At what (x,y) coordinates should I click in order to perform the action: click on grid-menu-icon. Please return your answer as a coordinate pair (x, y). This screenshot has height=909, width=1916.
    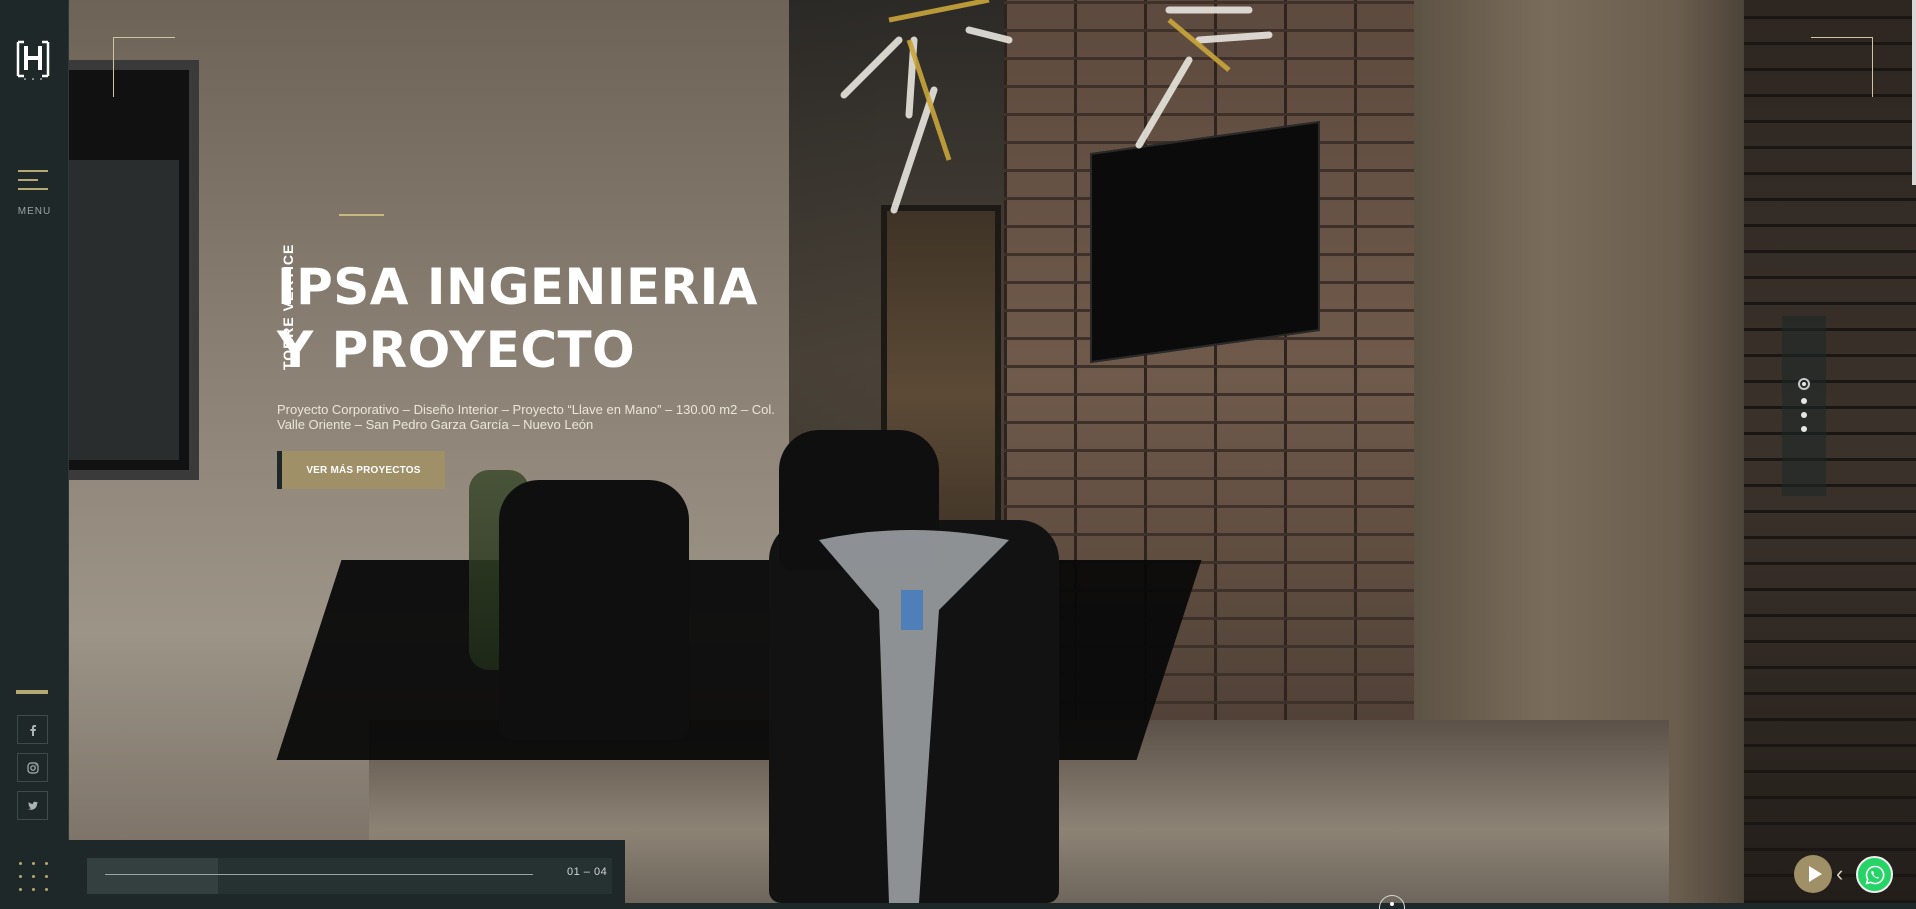
    Looking at the image, I should click on (34, 877).